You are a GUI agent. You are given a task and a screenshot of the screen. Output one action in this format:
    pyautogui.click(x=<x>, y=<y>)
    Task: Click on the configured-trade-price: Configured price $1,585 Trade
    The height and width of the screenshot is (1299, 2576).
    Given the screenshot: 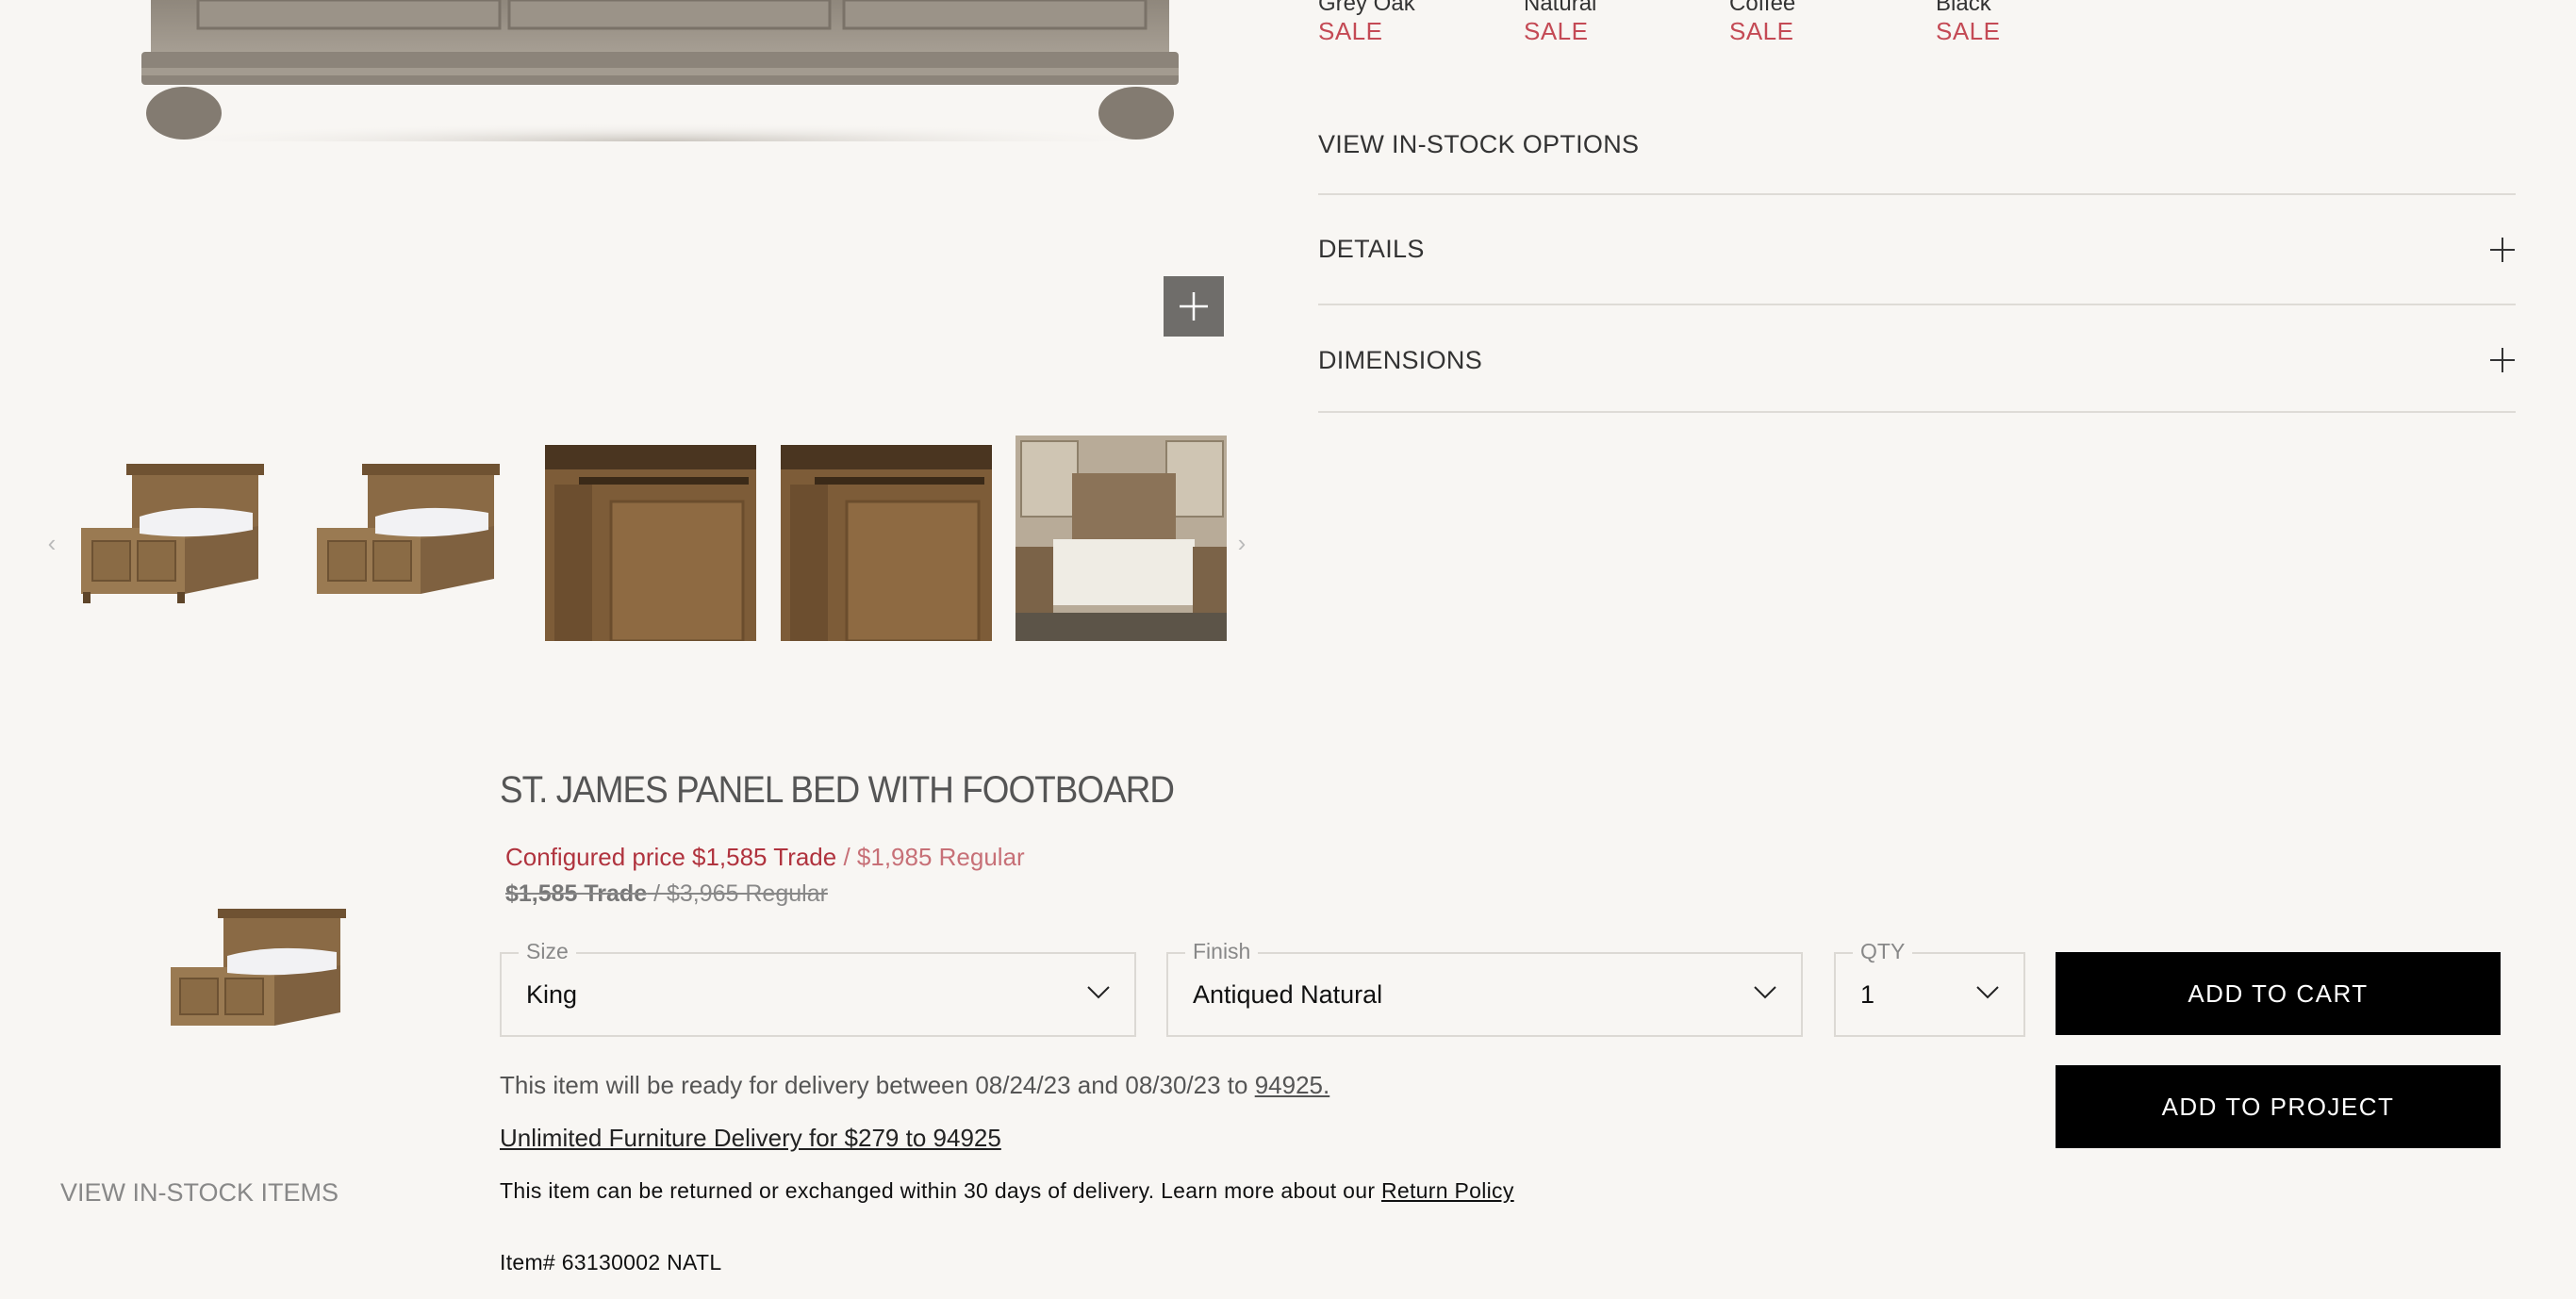 What is the action you would take?
    pyautogui.click(x=671, y=857)
    